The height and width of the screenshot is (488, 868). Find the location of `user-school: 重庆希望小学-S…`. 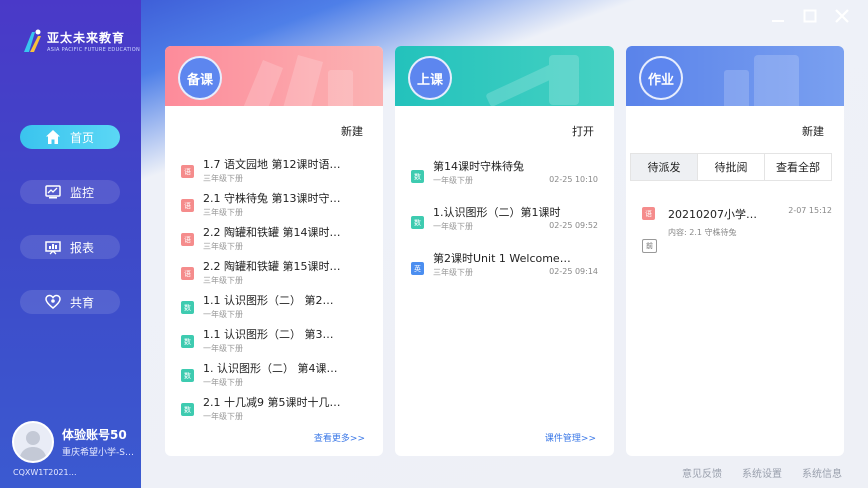

user-school: 重庆希望小学-S… is located at coordinates (98, 453).